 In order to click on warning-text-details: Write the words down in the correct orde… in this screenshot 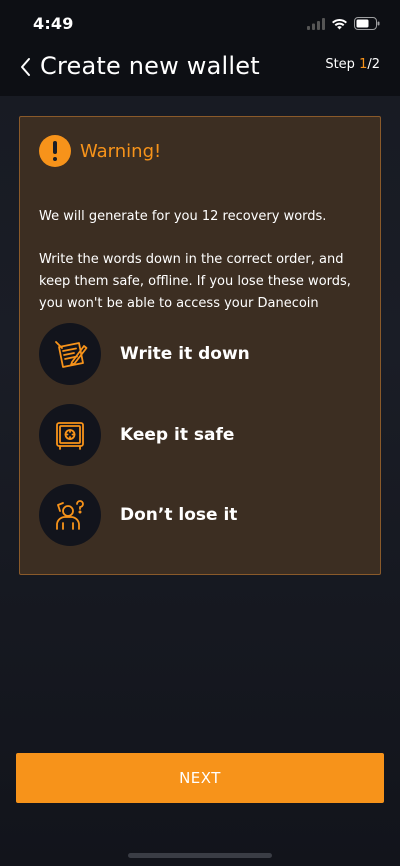, I will do `click(195, 281)`.